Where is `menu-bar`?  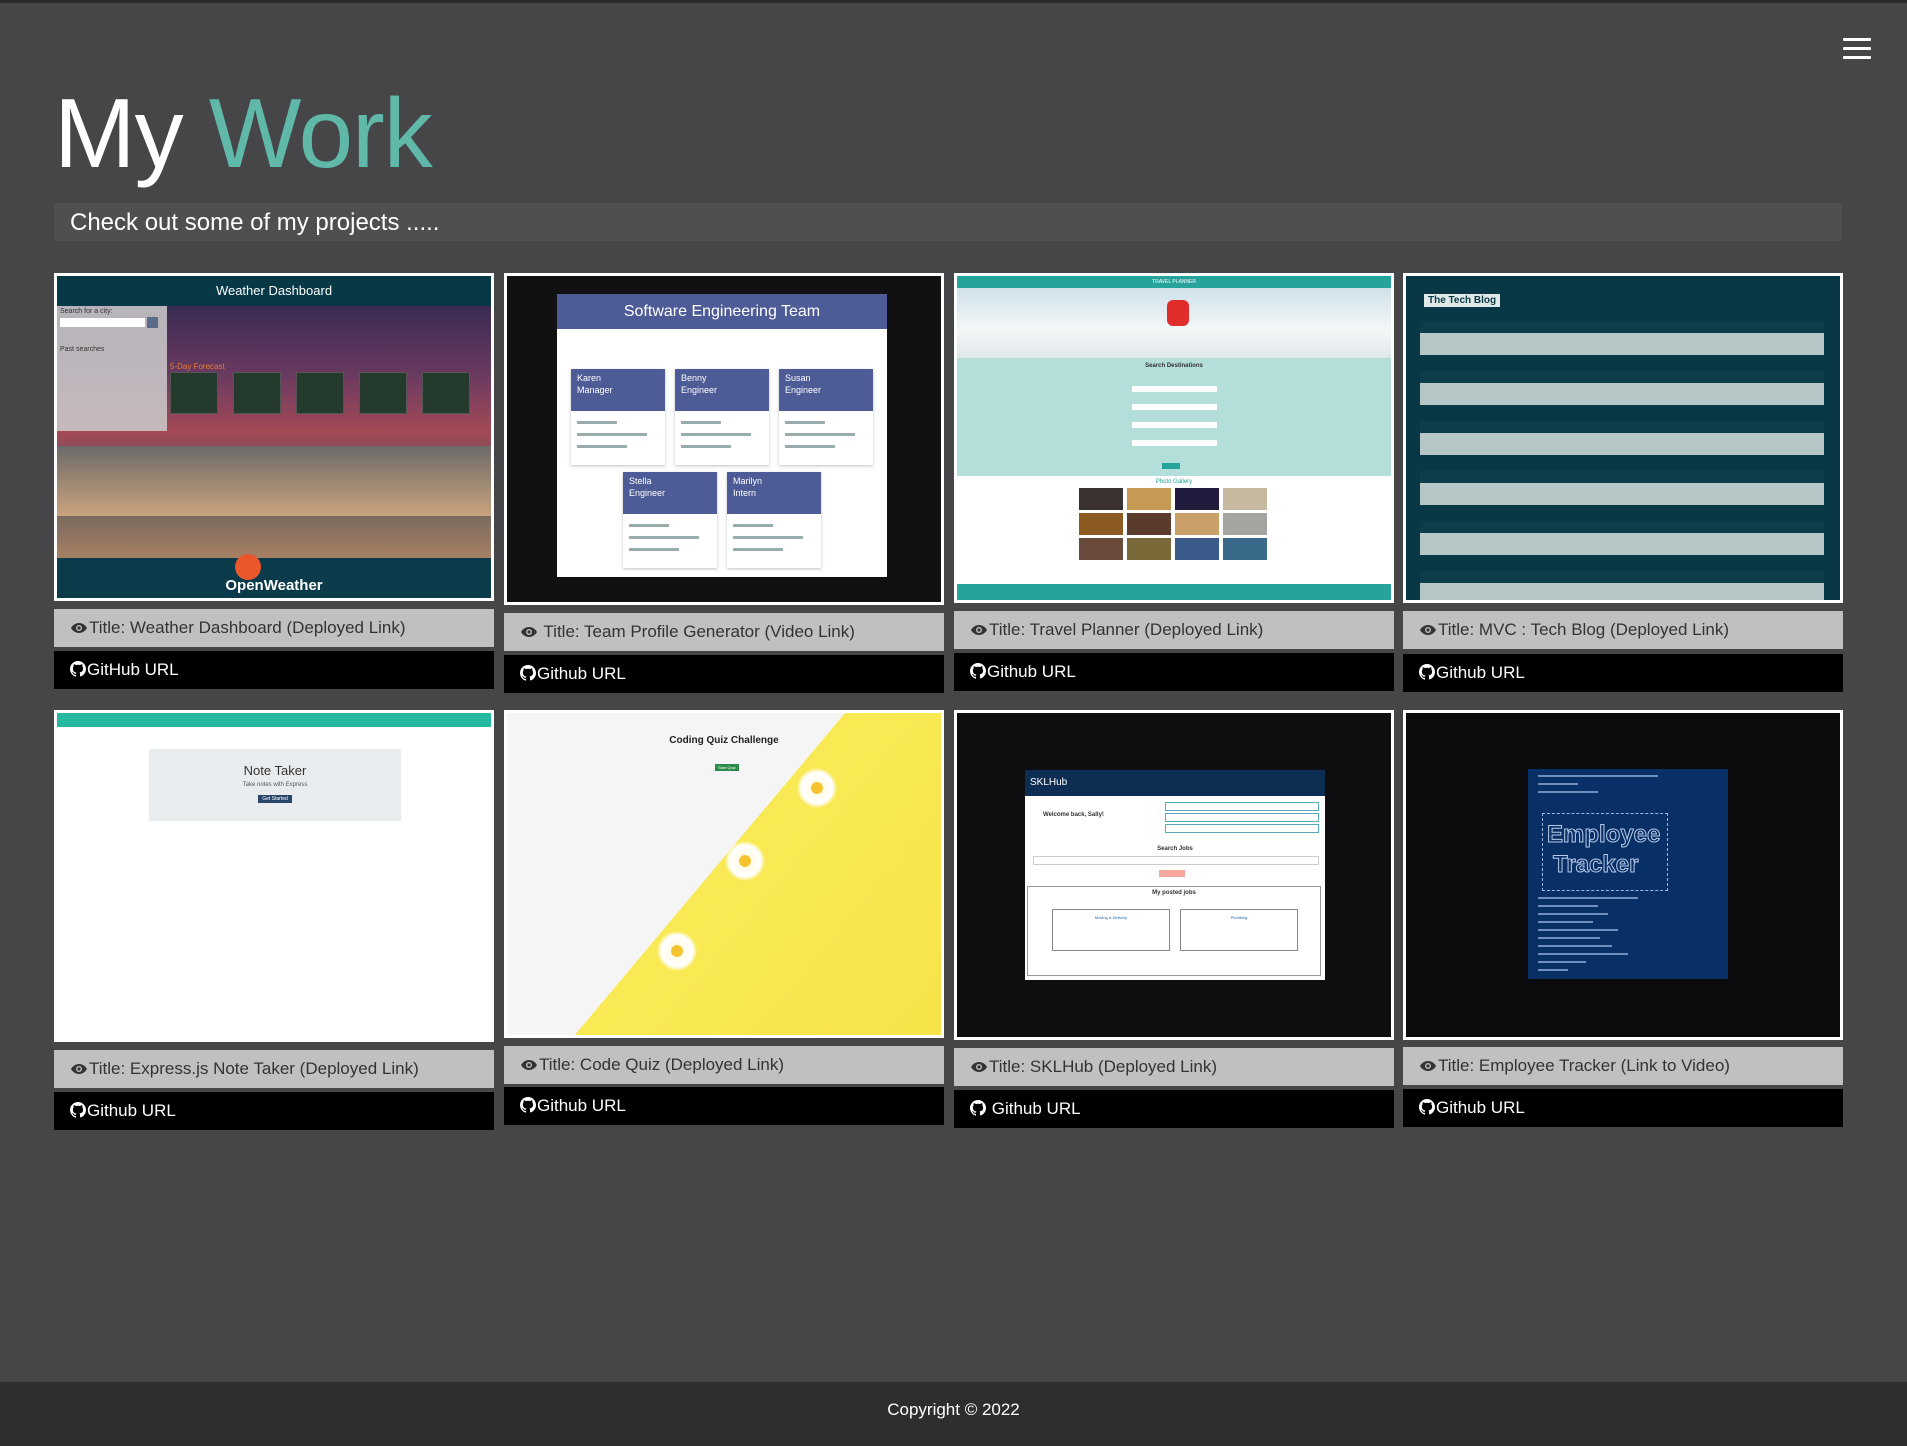 menu-bar is located at coordinates (1857, 48).